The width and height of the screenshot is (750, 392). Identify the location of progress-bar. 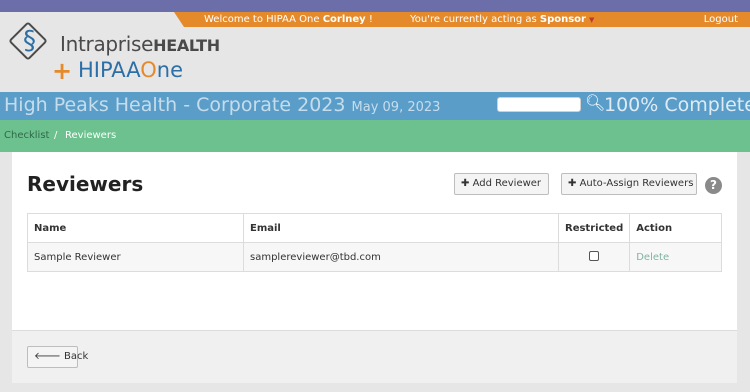
(539, 104).